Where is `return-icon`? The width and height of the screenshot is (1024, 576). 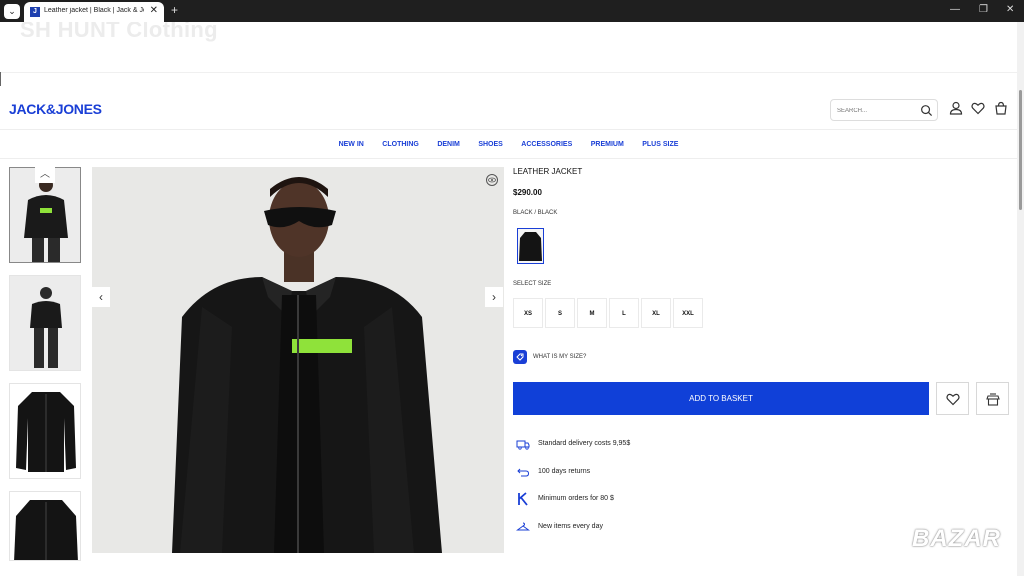
return-icon is located at coordinates (523, 472).